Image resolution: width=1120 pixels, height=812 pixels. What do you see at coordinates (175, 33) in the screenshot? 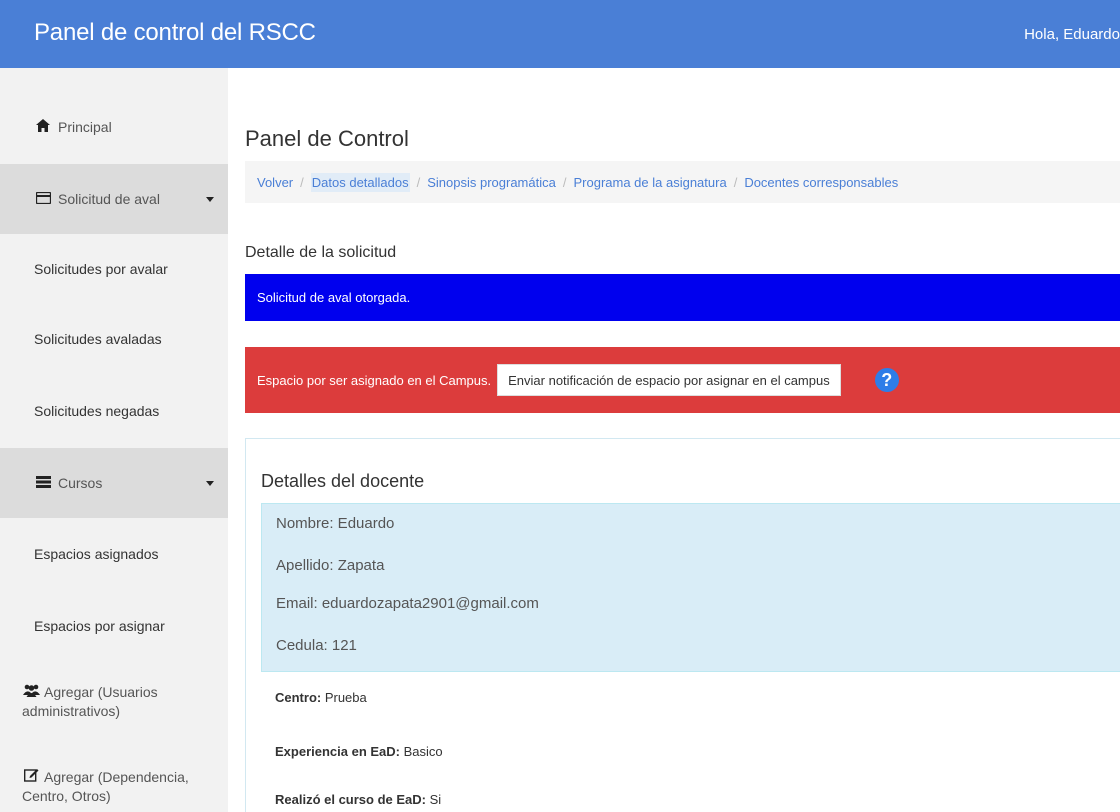
I see `app-brand: Panel de control del RSCC` at bounding box center [175, 33].